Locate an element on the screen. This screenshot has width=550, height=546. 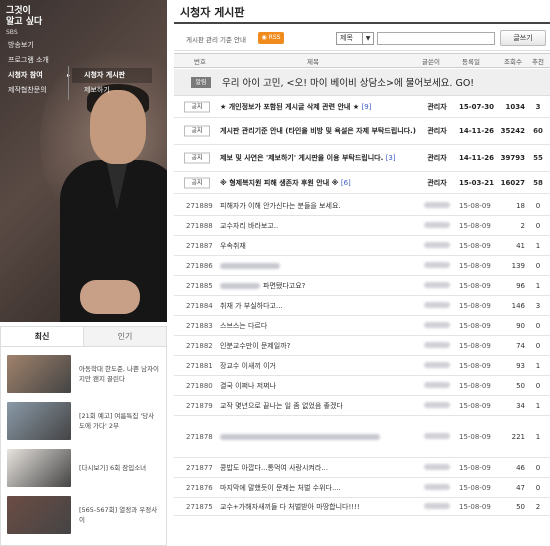
search-input is located at coordinates (436, 38).